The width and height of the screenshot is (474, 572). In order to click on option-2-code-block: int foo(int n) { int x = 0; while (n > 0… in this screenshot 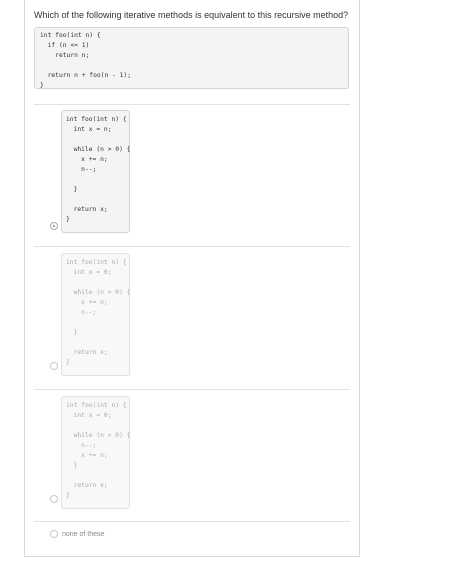, I will do `click(95, 314)`.